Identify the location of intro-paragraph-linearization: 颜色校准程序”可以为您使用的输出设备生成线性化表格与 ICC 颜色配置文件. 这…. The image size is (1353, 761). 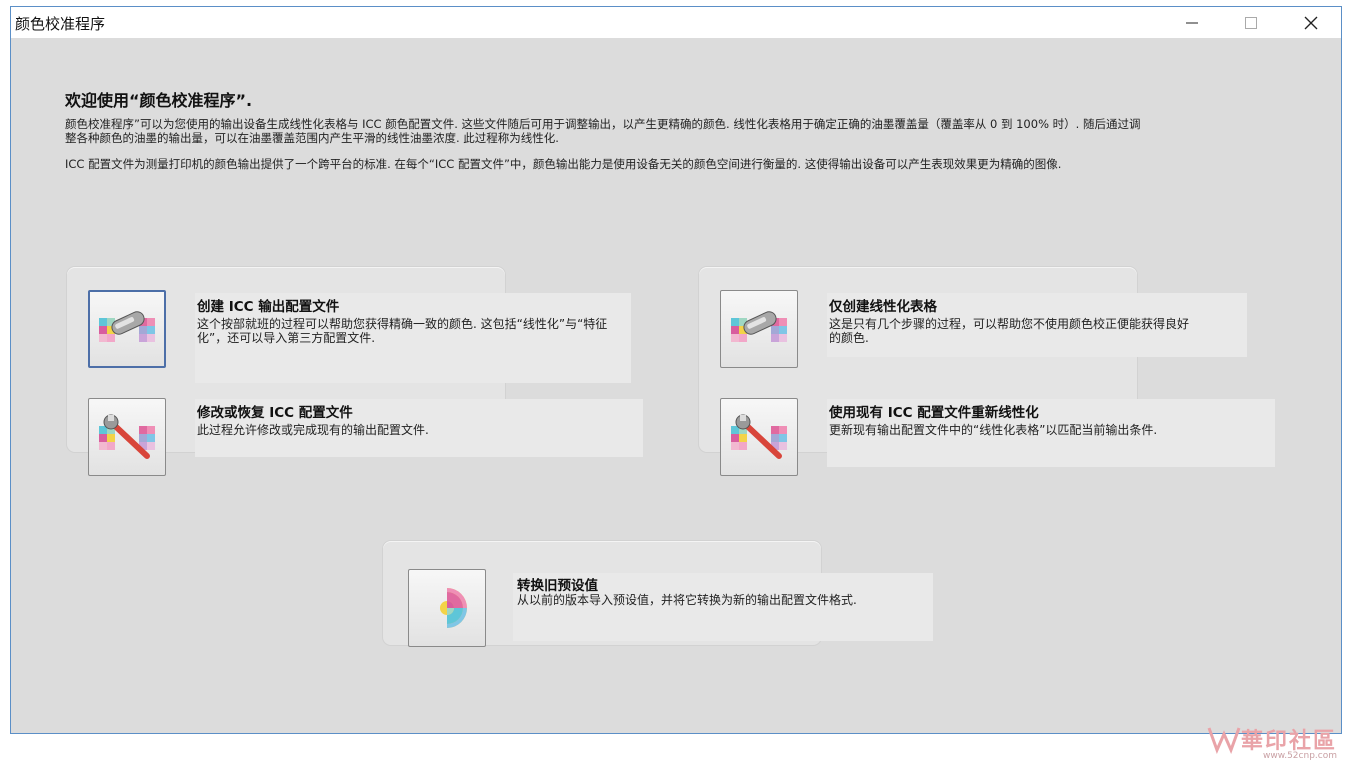
(603, 131).